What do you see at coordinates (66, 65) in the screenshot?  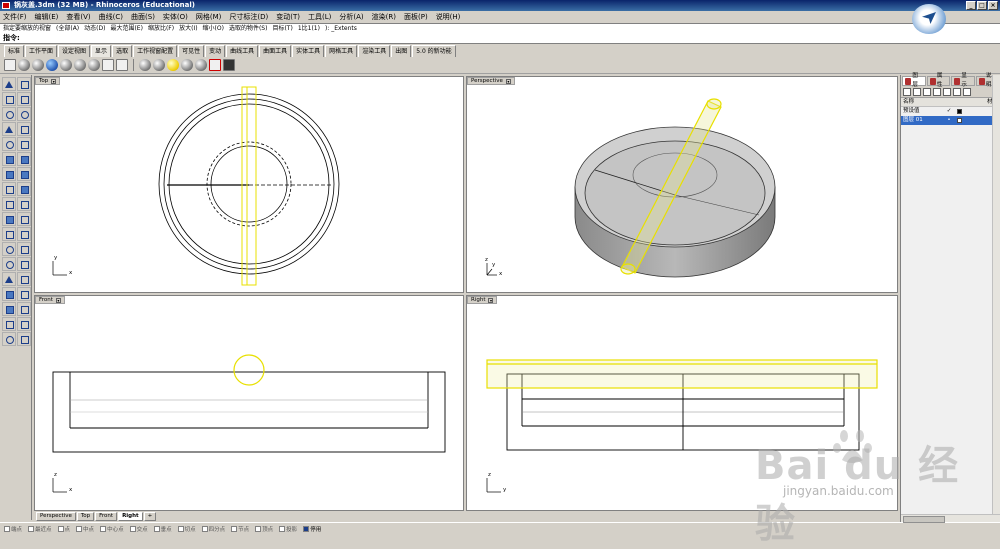 I see `ghosted-sphere-icon` at bounding box center [66, 65].